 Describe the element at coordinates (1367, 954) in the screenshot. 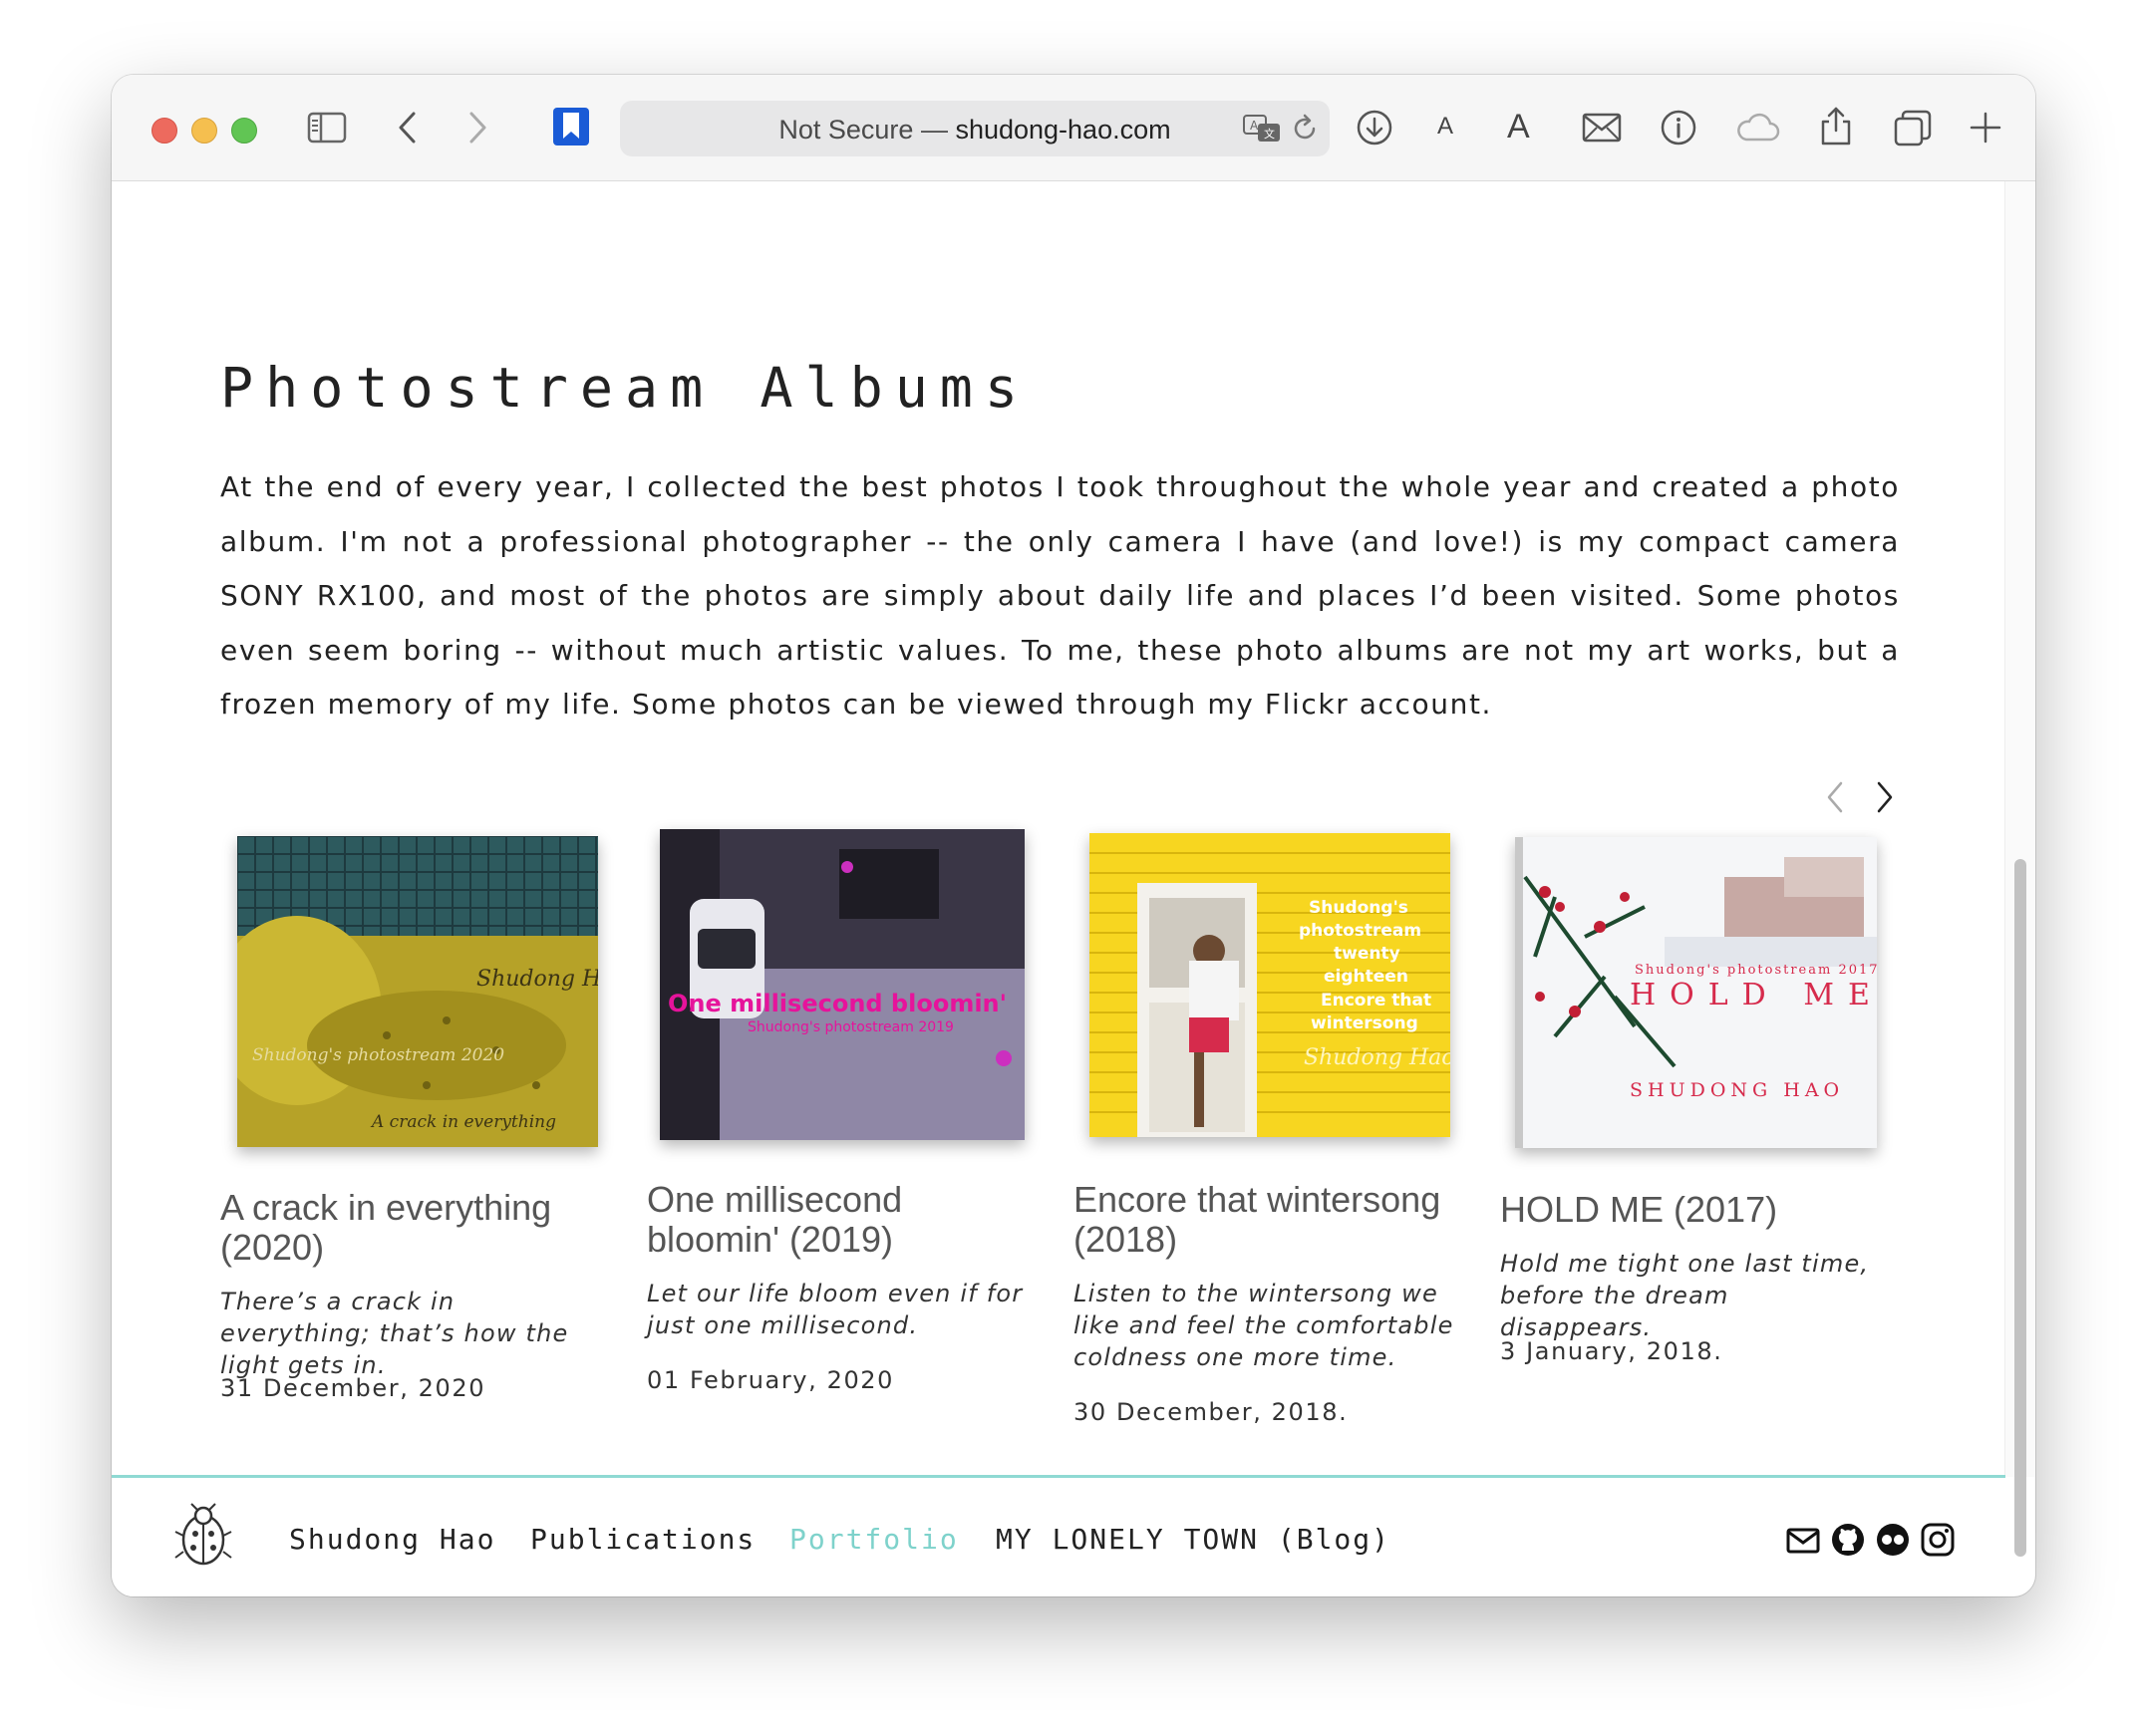

I see `cover-text-line: twenty` at that location.